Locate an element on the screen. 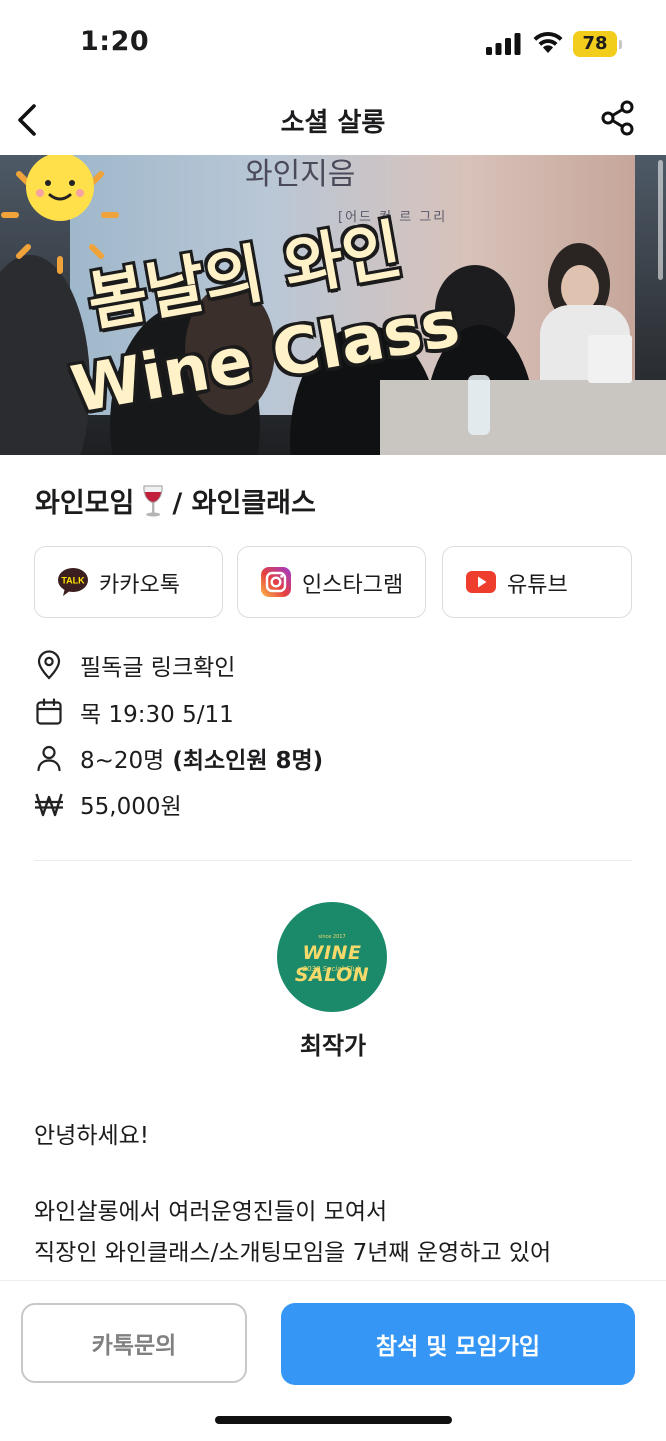 This screenshot has width=666, height=1441. youtube-label: 유튜브 is located at coordinates (537, 585).